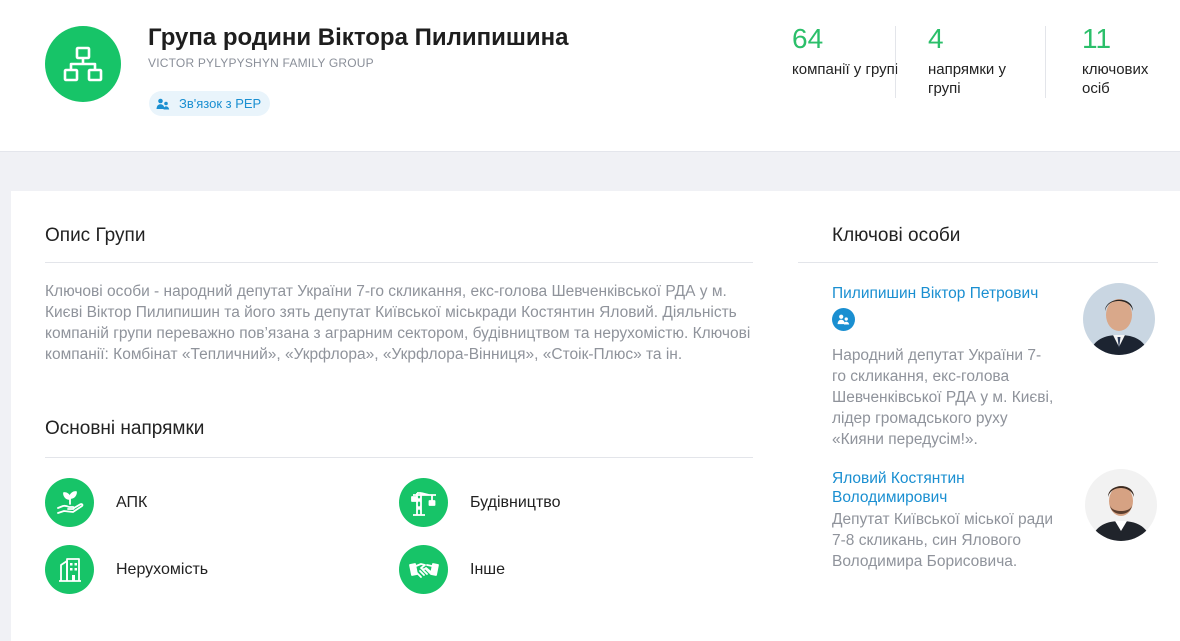  What do you see at coordinates (132, 502) in the screenshot?
I see `direction-agro-label: АПК` at bounding box center [132, 502].